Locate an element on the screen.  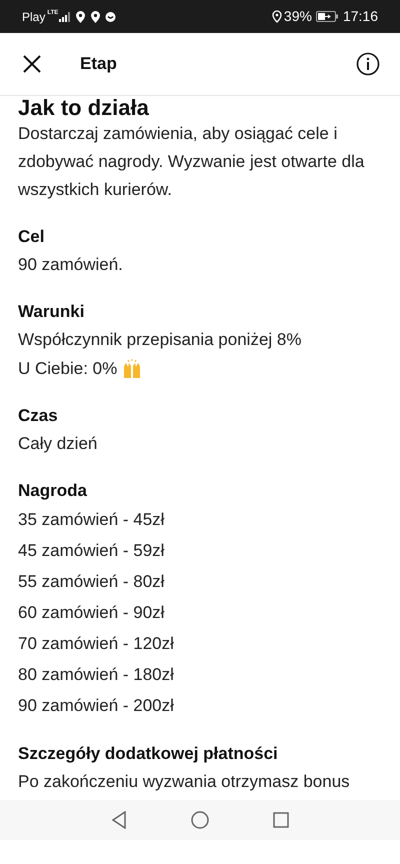
reward-text: 90 zamówień - 200zł is located at coordinates (96, 706).